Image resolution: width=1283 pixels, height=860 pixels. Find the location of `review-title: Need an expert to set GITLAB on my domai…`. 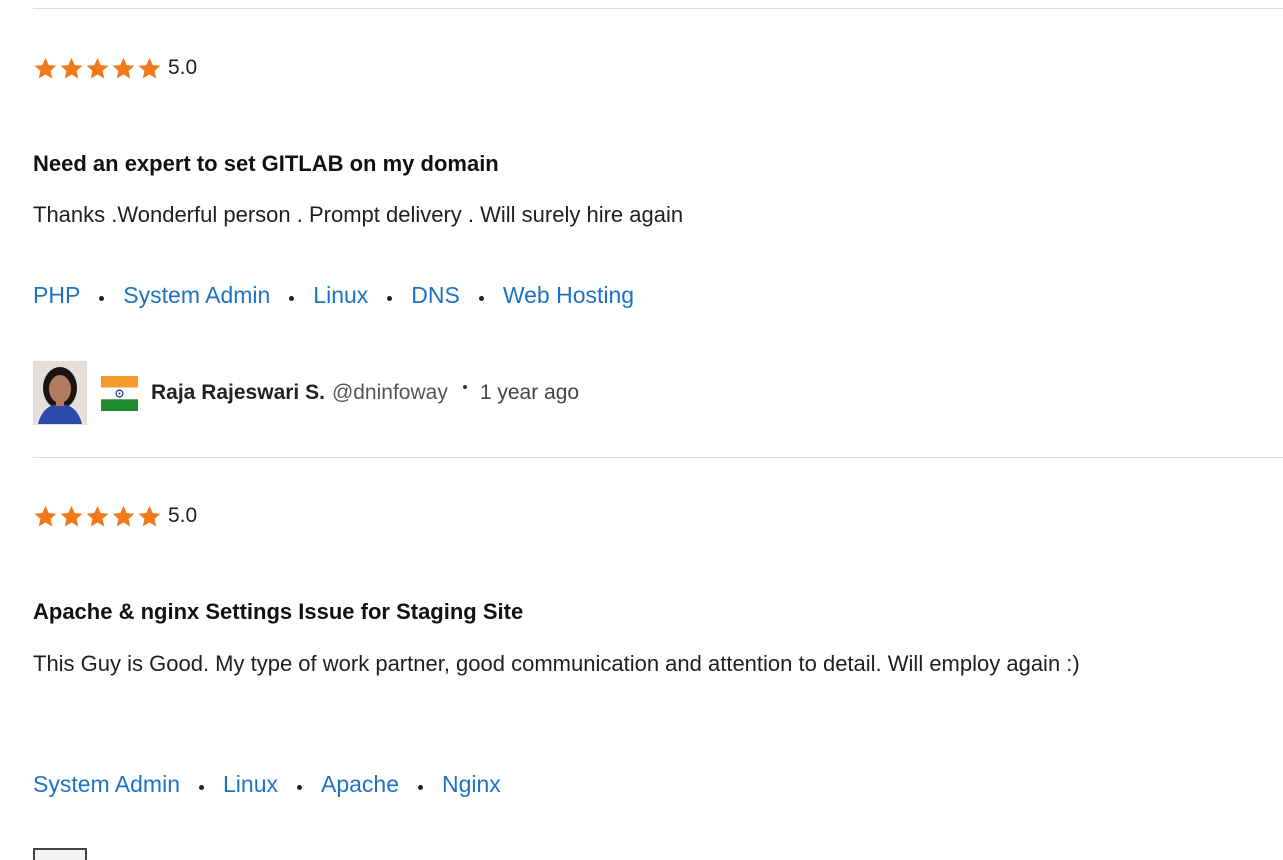

review-title: Need an expert to set GITLAB on my domai… is located at coordinates (266, 163).